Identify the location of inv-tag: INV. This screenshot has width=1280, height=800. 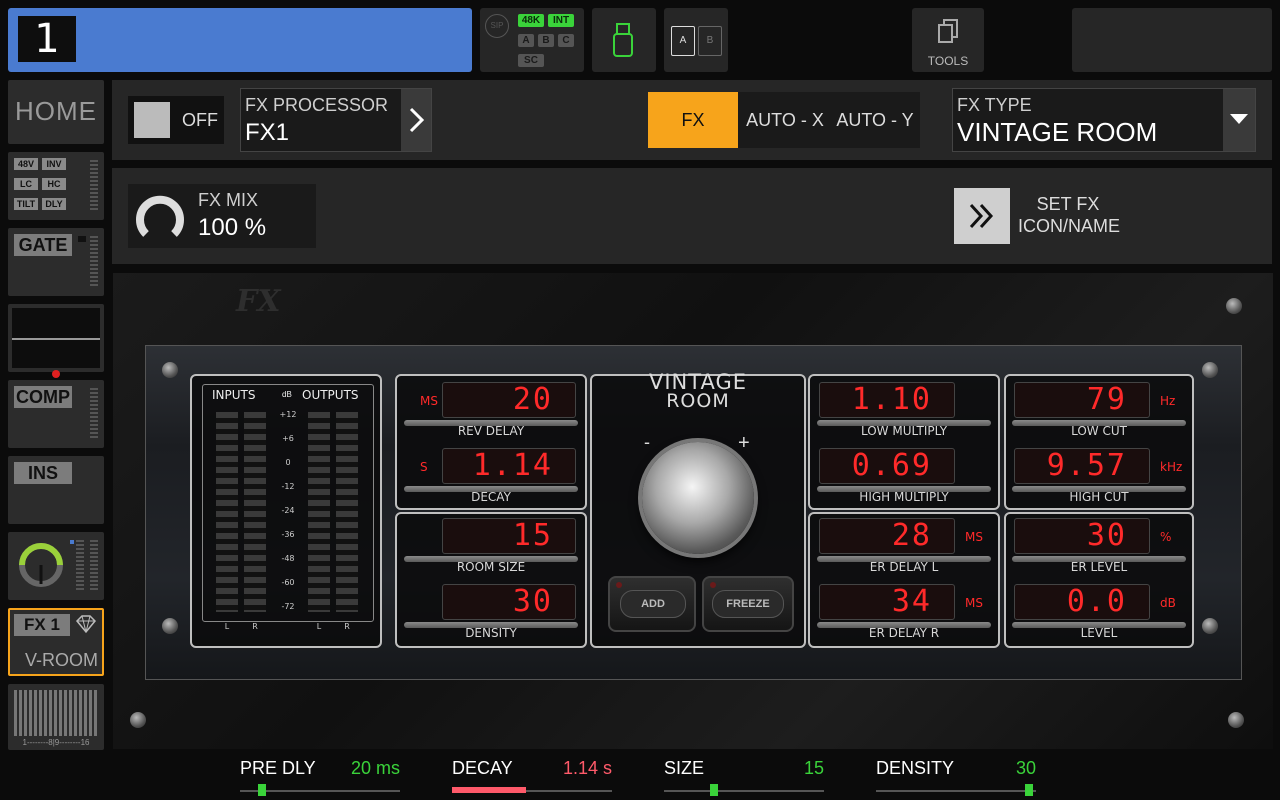
(54, 164).